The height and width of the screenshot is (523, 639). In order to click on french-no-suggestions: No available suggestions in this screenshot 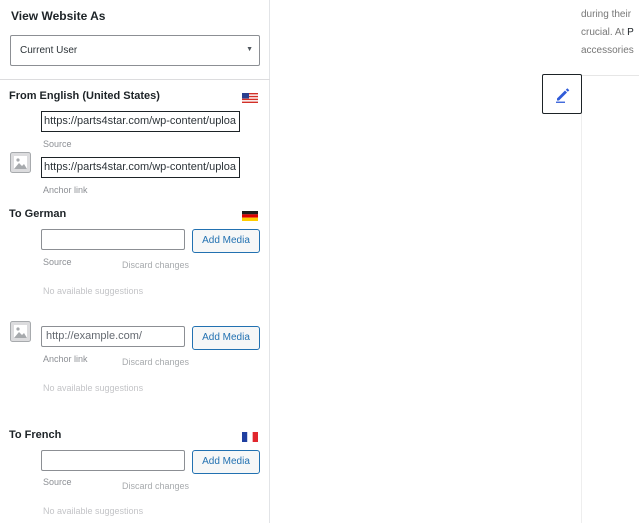, I will do `click(93, 511)`.